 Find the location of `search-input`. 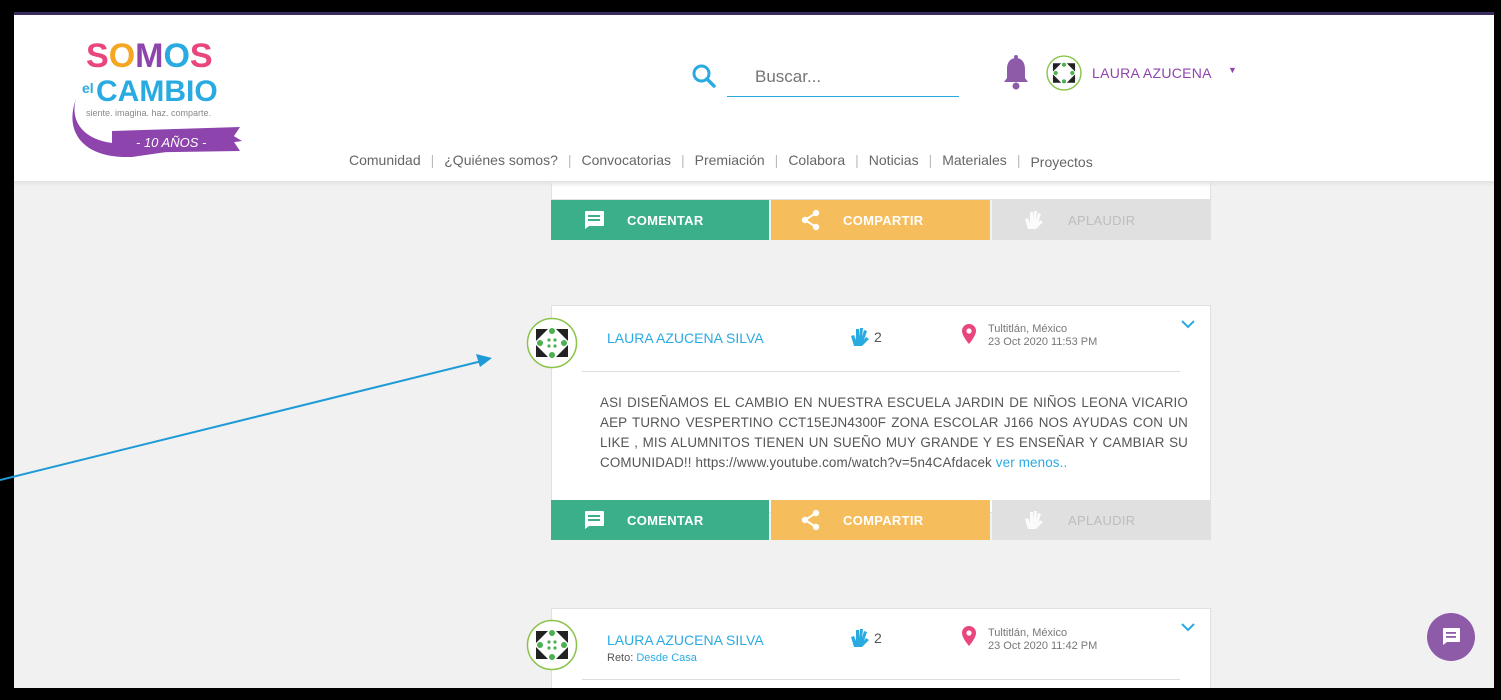

search-input is located at coordinates (843, 77).